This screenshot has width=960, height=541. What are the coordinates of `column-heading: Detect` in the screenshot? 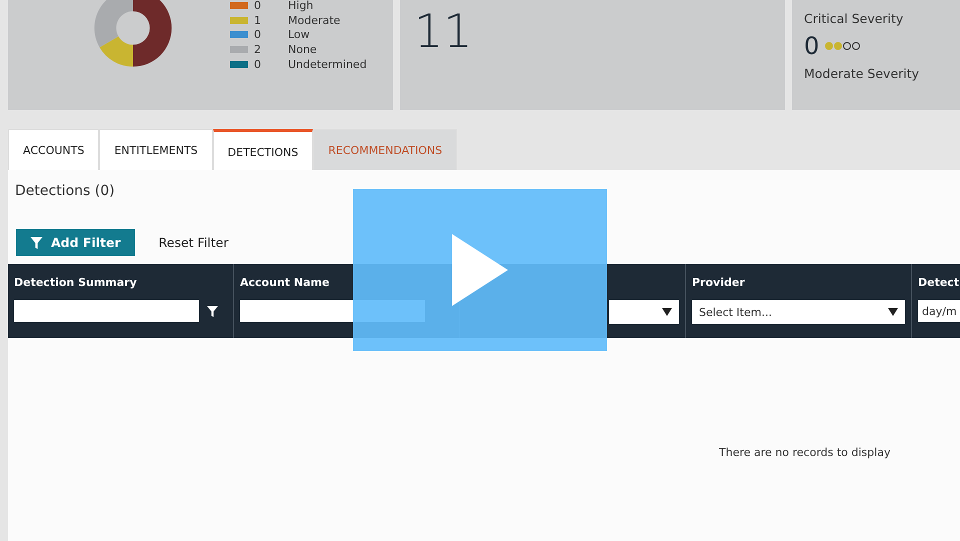 It's located at (939, 282).